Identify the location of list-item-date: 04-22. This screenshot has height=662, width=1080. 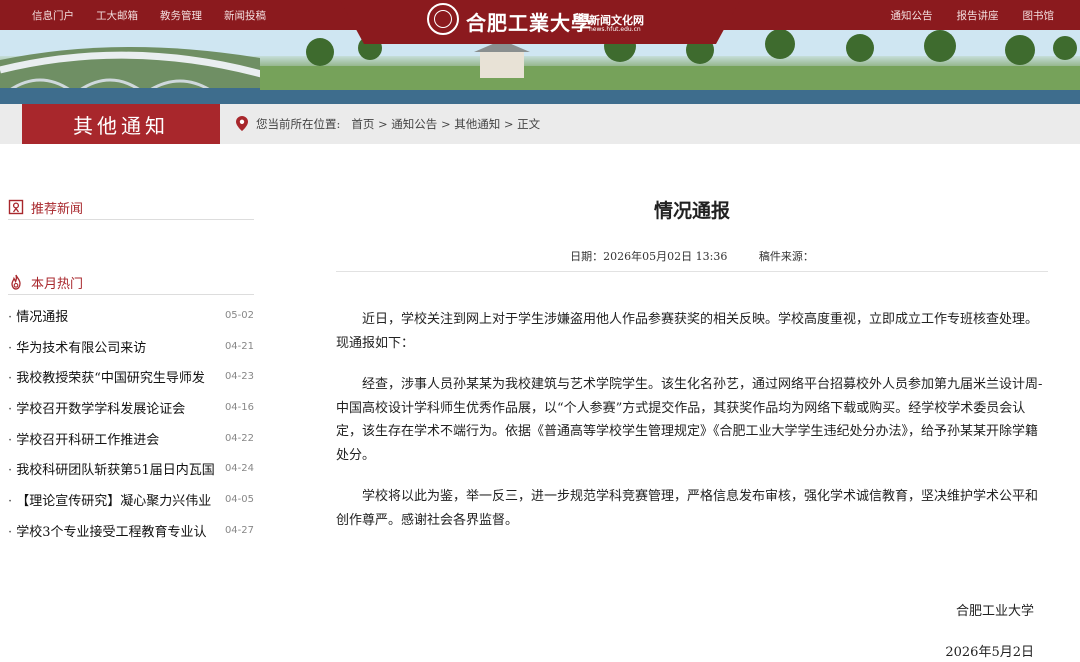
(239, 438).